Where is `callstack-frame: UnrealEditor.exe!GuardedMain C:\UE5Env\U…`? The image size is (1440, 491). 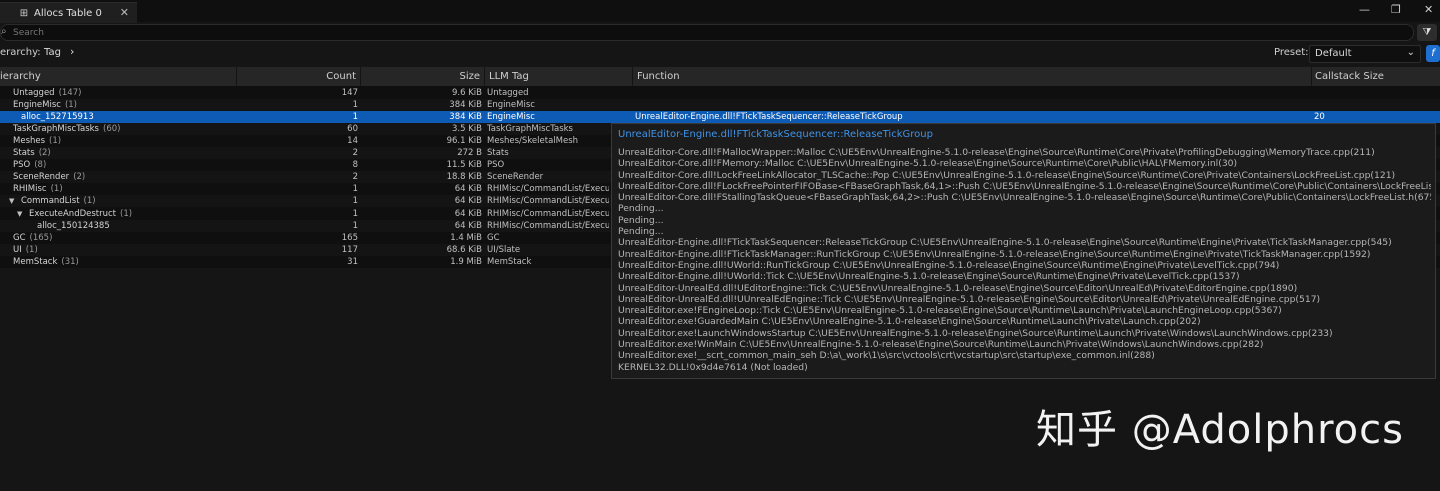
callstack-frame: UnrealEditor.exe!GuardedMain C:\UE5Env\U… is located at coordinates (909, 322).